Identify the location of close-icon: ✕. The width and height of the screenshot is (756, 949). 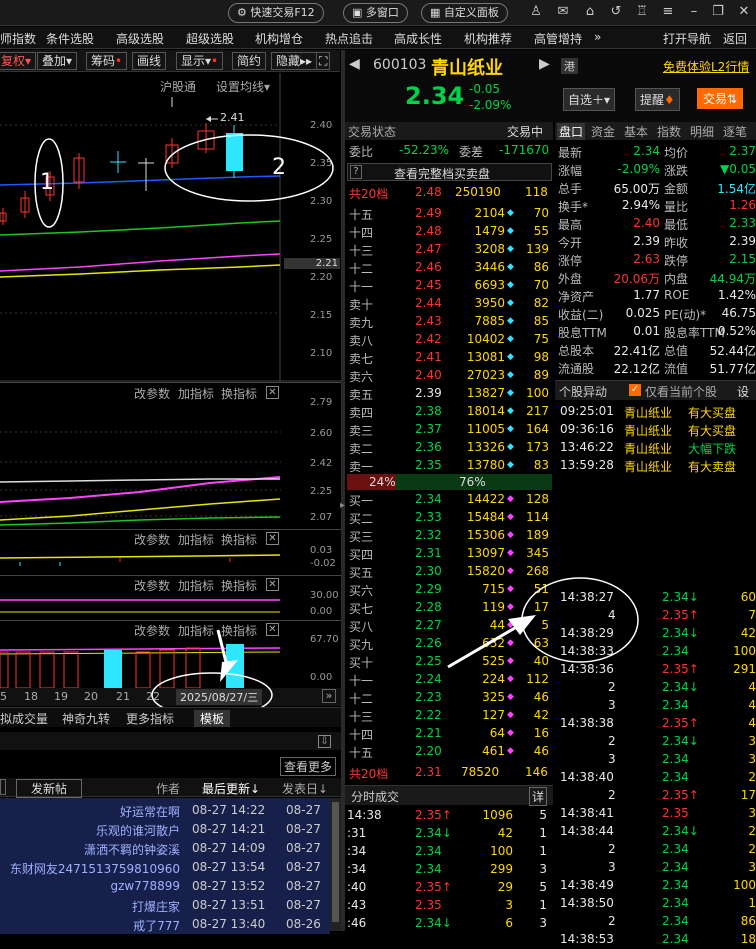
(744, 12).